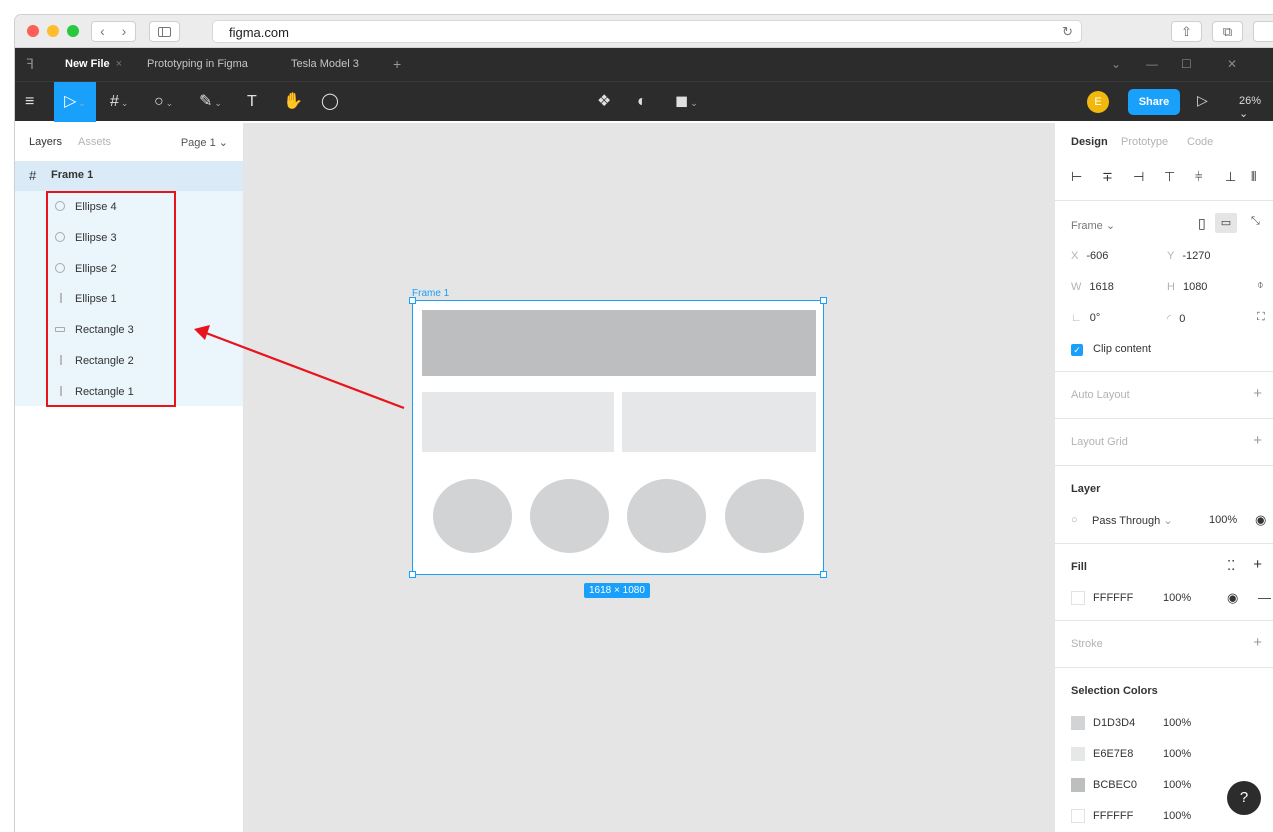  I want to click on frame-label: Frame 1, so click(430, 293).